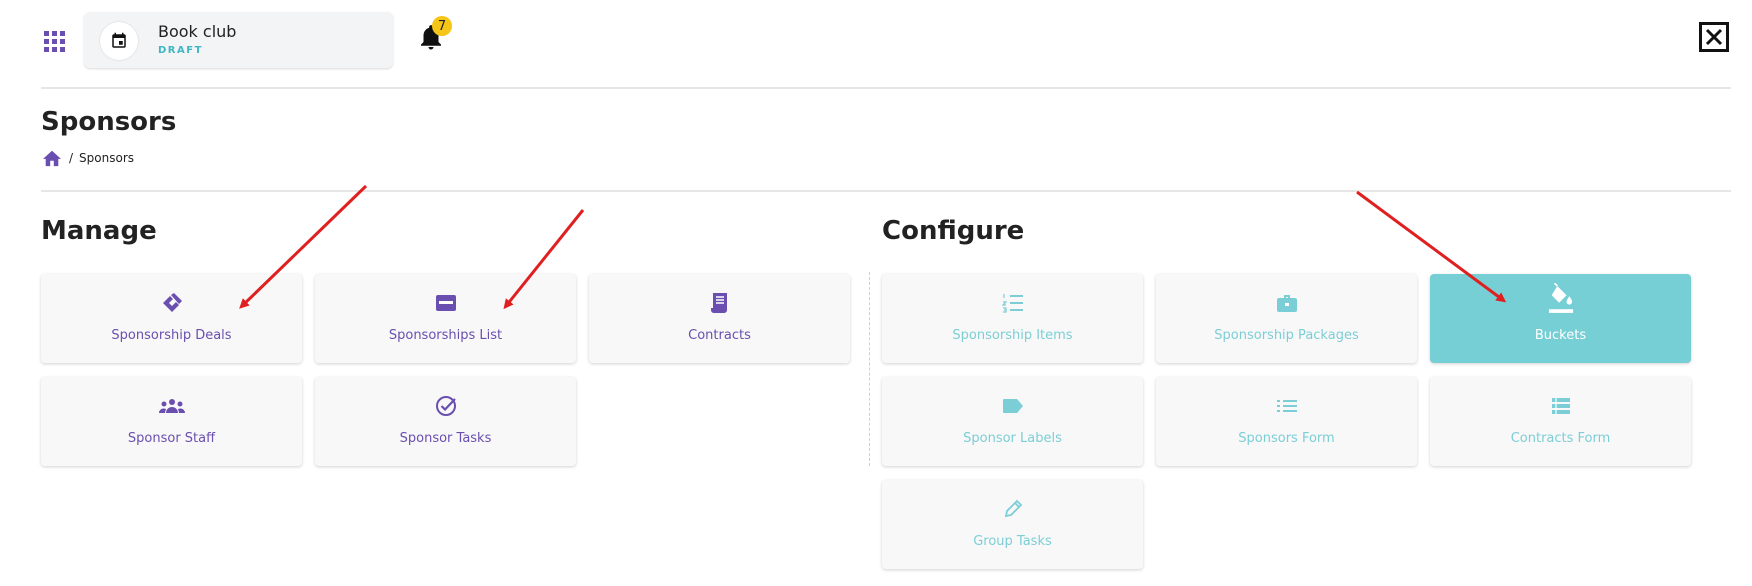 Image resolution: width=1752 pixels, height=586 pixels. Describe the element at coordinates (180, 50) in the screenshot. I see `event-status-badge: DRAFT` at that location.